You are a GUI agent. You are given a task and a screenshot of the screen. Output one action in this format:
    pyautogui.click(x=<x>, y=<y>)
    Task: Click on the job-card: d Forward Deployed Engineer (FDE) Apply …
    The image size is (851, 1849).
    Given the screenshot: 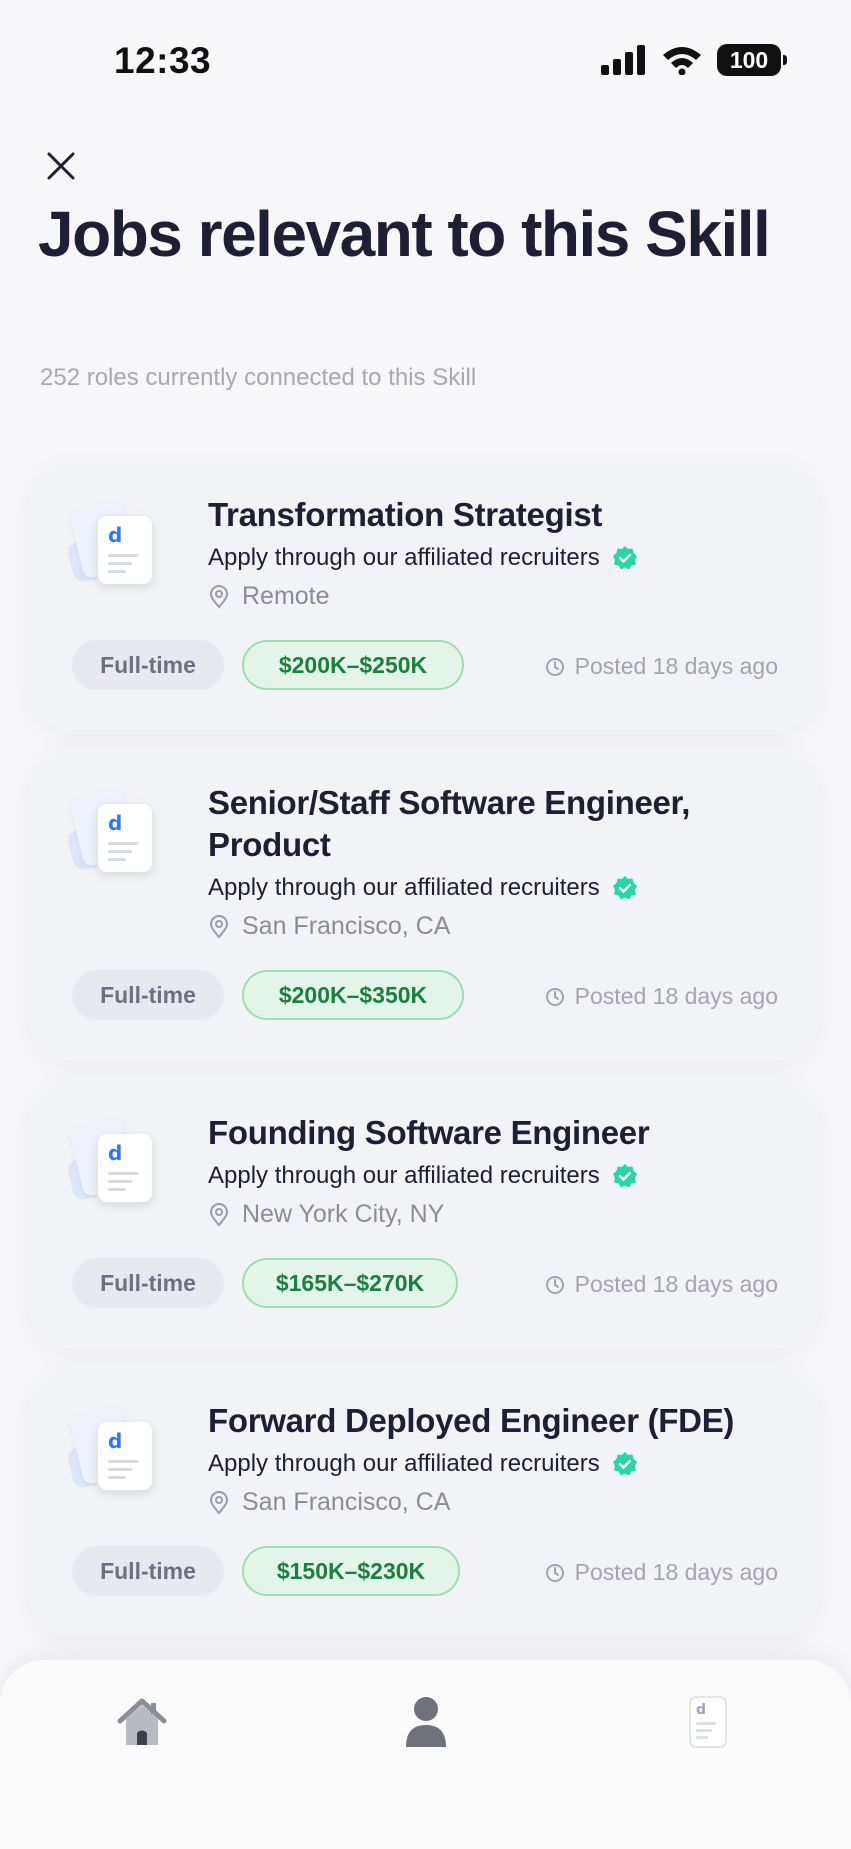 What is the action you would take?
    pyautogui.click(x=424, y=1501)
    